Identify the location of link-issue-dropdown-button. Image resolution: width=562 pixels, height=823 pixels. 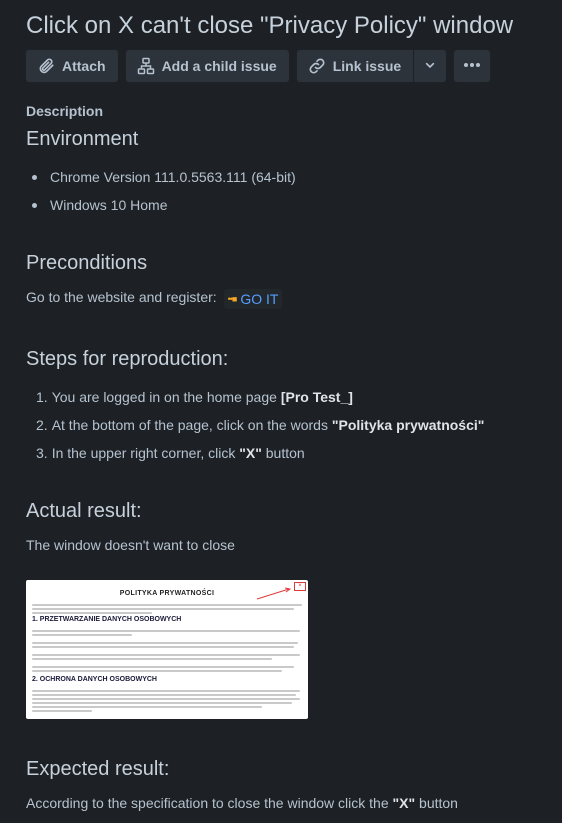
(430, 66).